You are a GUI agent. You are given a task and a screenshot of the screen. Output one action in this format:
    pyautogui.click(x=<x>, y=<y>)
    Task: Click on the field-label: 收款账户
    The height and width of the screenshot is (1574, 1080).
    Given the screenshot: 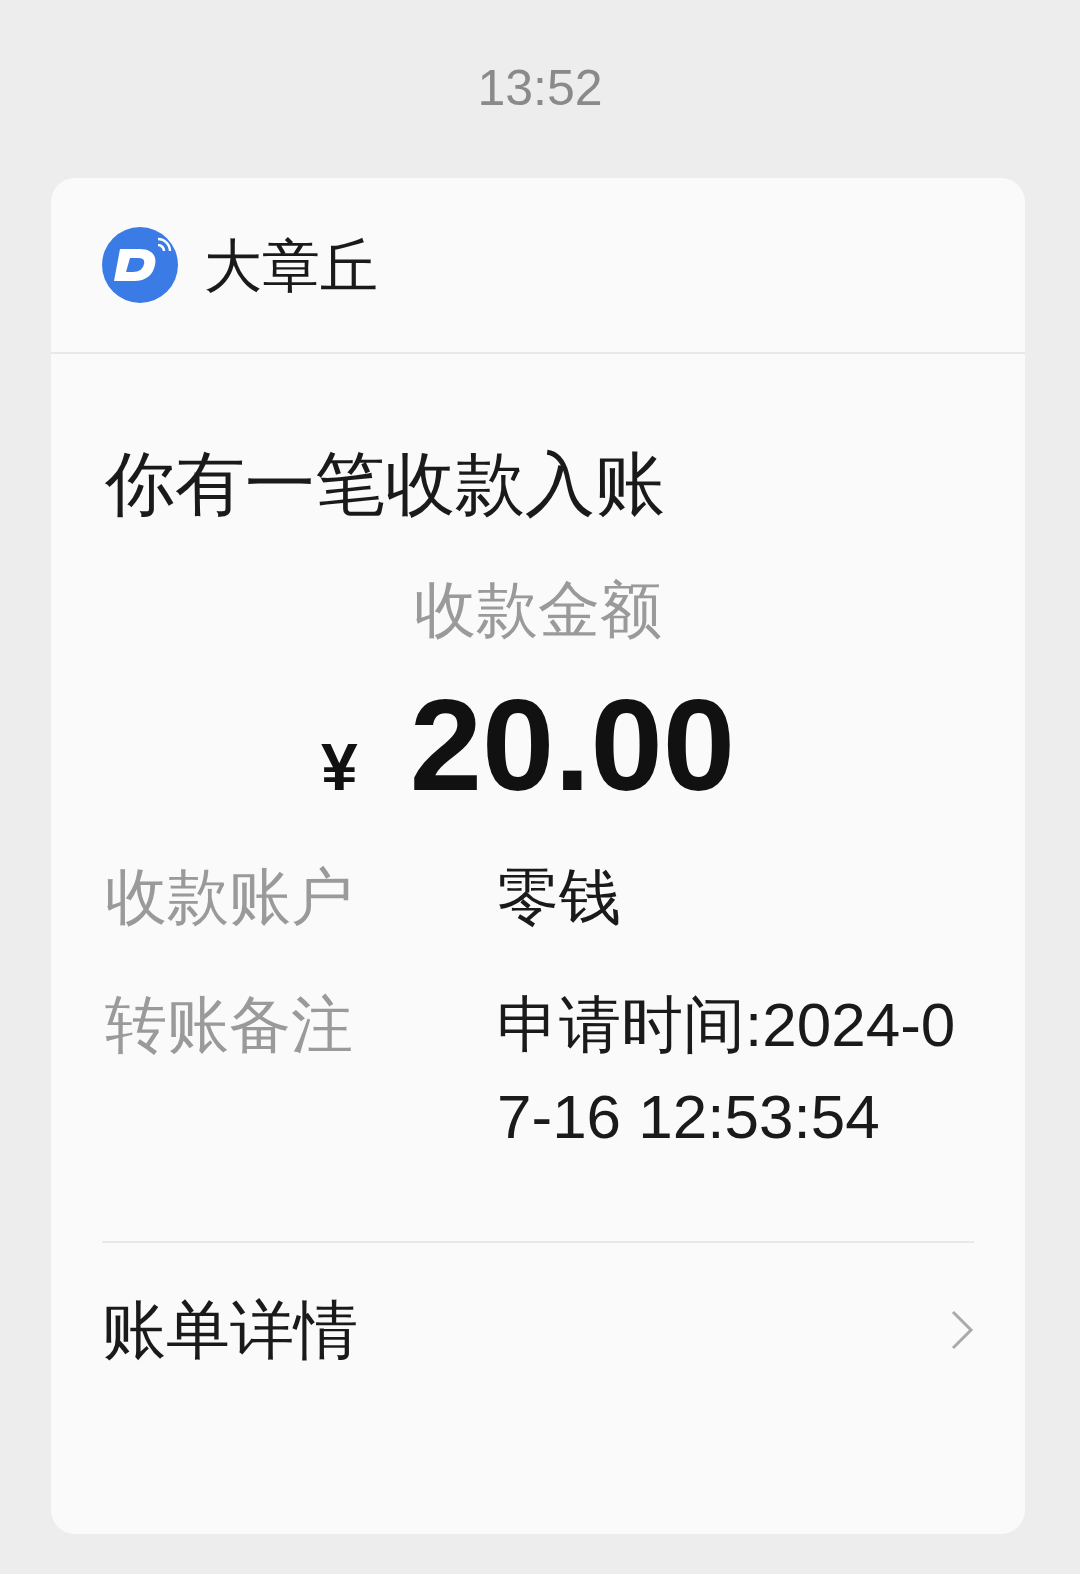 What is the action you would take?
    pyautogui.click(x=229, y=897)
    